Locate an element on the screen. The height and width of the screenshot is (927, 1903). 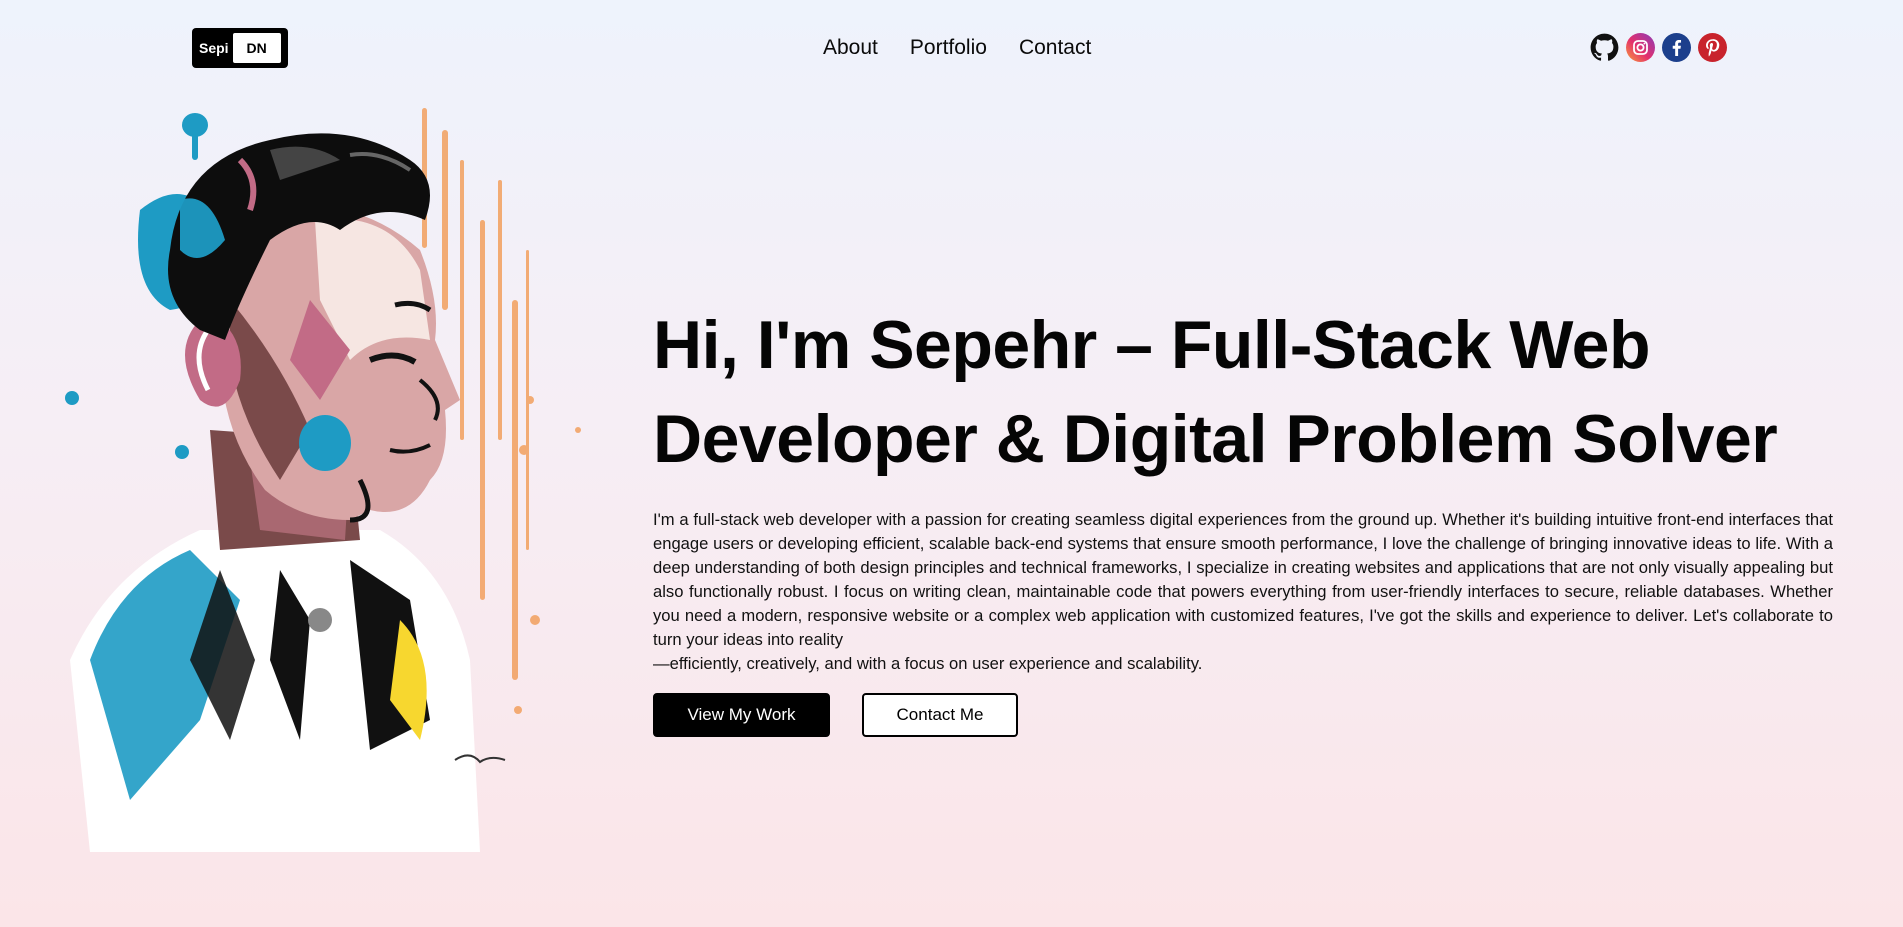
facebook-icon is located at coordinates (1676, 47).